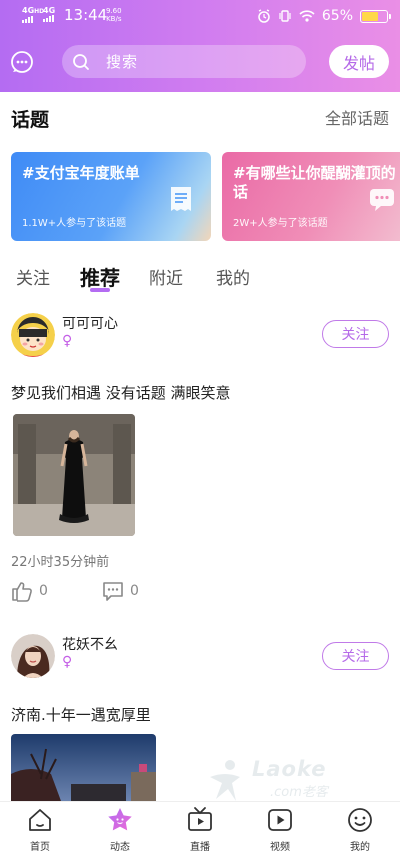  Describe the element at coordinates (307, 16) in the screenshot. I see `wifi-icon` at that location.